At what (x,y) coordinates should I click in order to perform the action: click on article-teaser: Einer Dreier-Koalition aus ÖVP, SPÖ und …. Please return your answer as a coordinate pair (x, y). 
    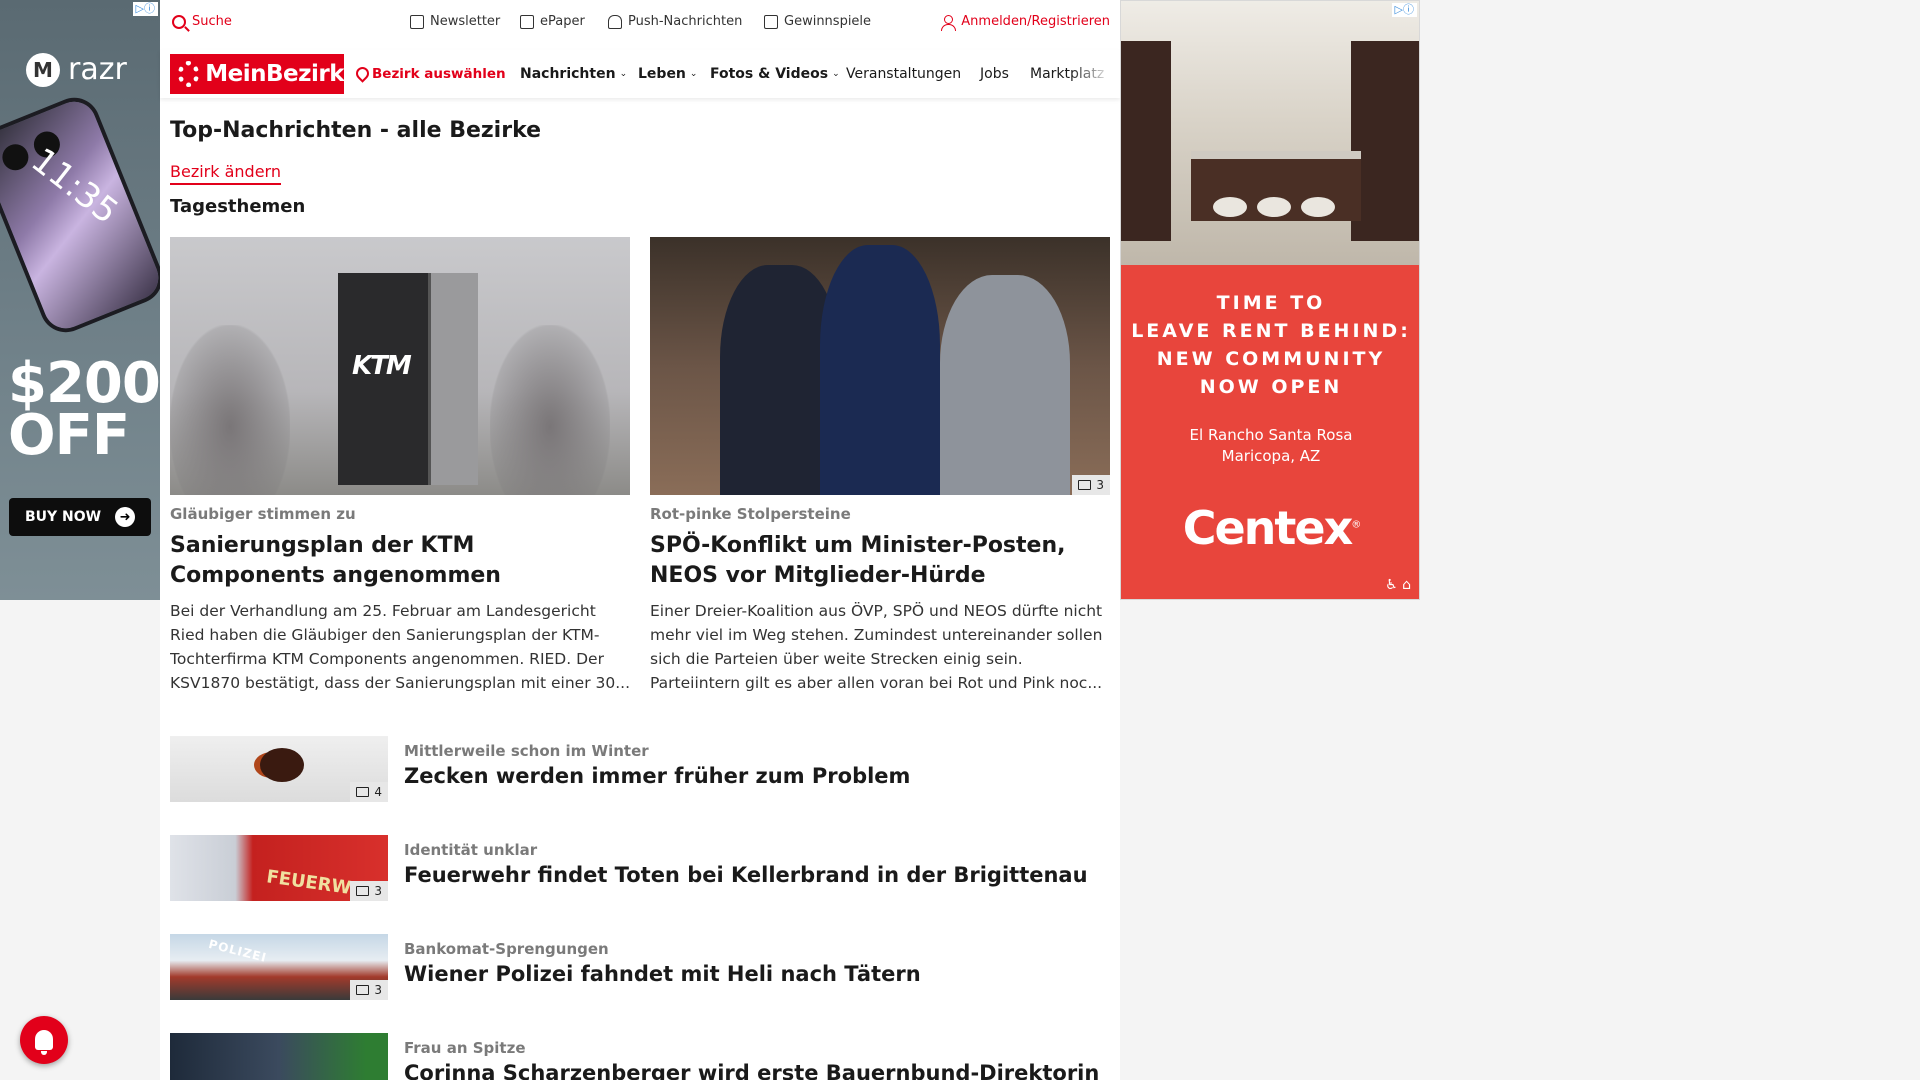
    Looking at the image, I should click on (876, 647).